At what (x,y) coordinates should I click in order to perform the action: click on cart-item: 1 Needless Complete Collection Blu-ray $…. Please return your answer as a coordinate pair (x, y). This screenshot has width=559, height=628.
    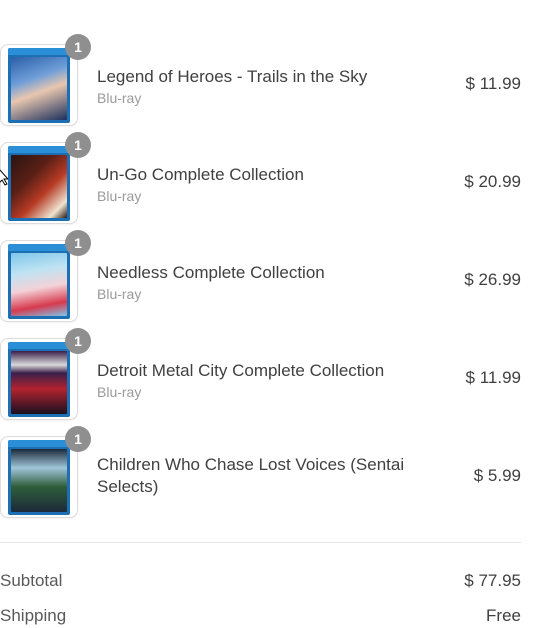
    Looking at the image, I should click on (260, 277).